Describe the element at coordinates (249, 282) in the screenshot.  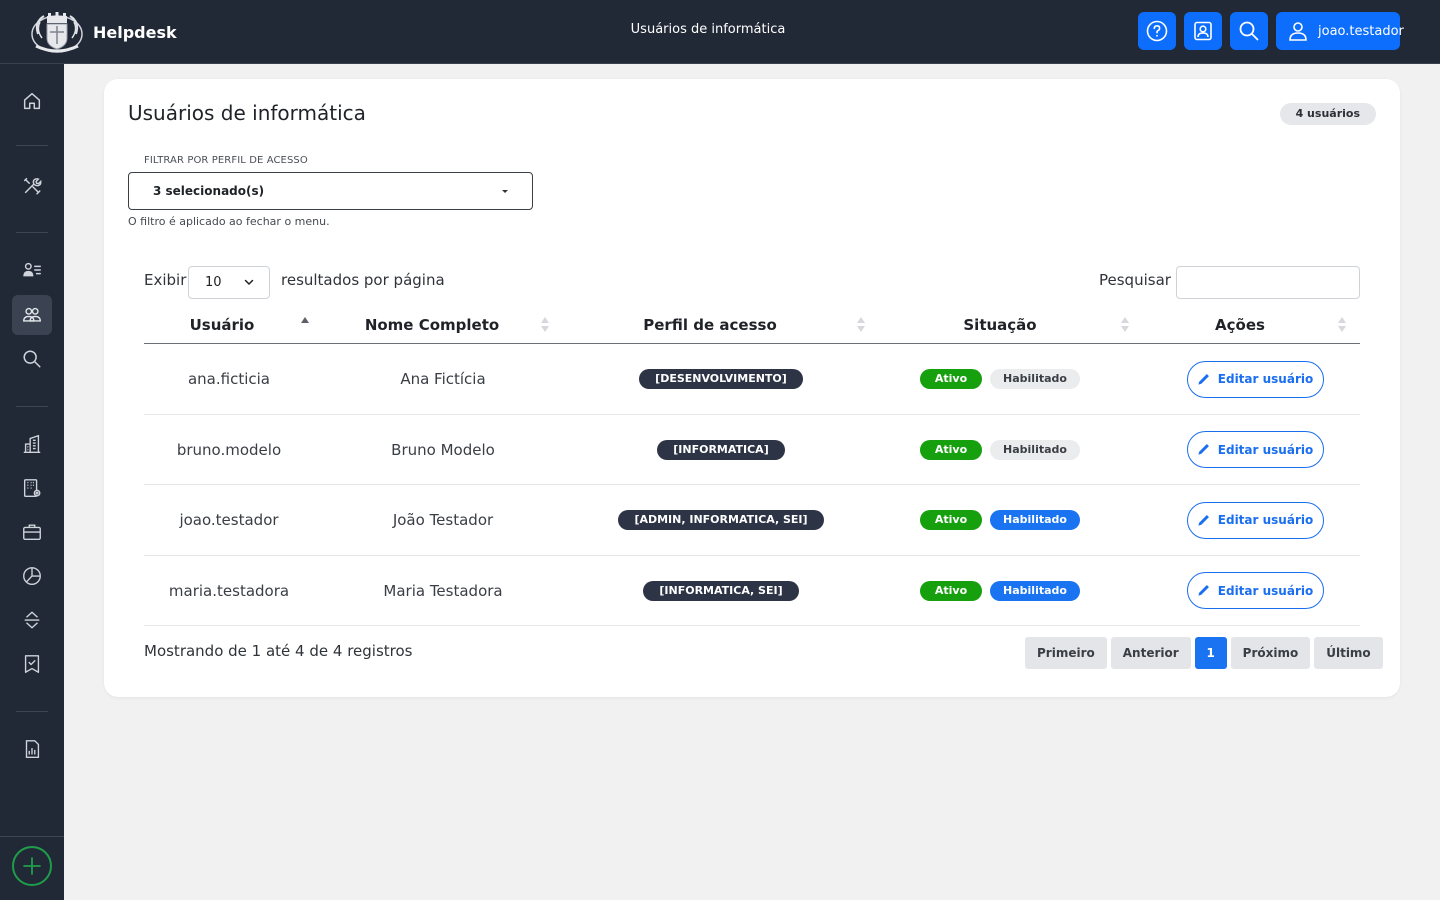
I see `chevron-down-icon` at that location.